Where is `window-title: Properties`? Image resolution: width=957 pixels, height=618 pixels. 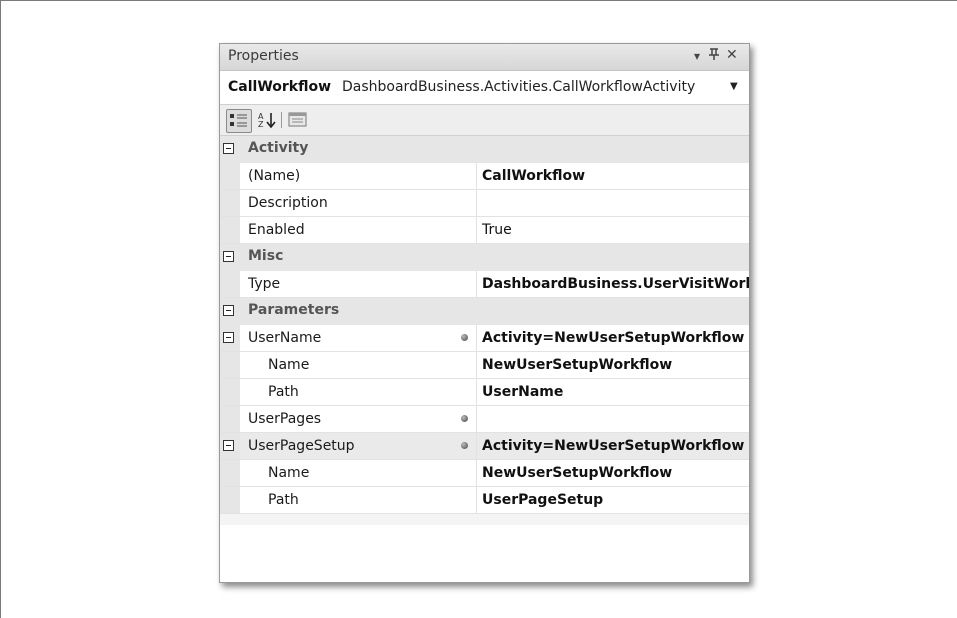
window-title: Properties is located at coordinates (263, 56).